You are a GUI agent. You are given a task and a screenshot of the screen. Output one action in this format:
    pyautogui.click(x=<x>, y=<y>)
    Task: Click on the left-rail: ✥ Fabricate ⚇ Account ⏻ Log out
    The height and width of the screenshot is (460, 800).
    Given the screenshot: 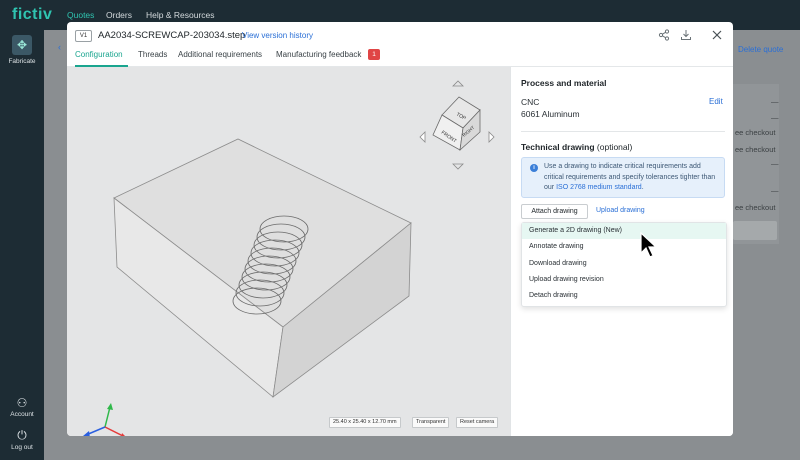 What is the action you would take?
    pyautogui.click(x=22, y=245)
    